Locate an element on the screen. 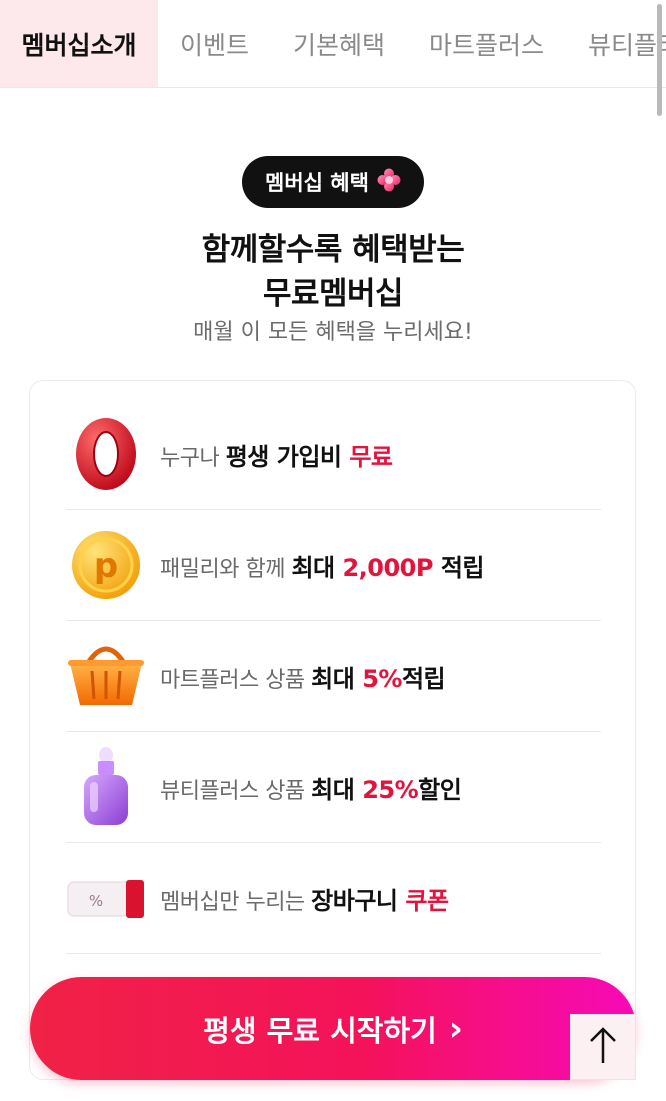 The width and height of the screenshot is (666, 1101). benefit-text: 뷰티플러스 상품 최대 25%할인 is located at coordinates (311, 789).